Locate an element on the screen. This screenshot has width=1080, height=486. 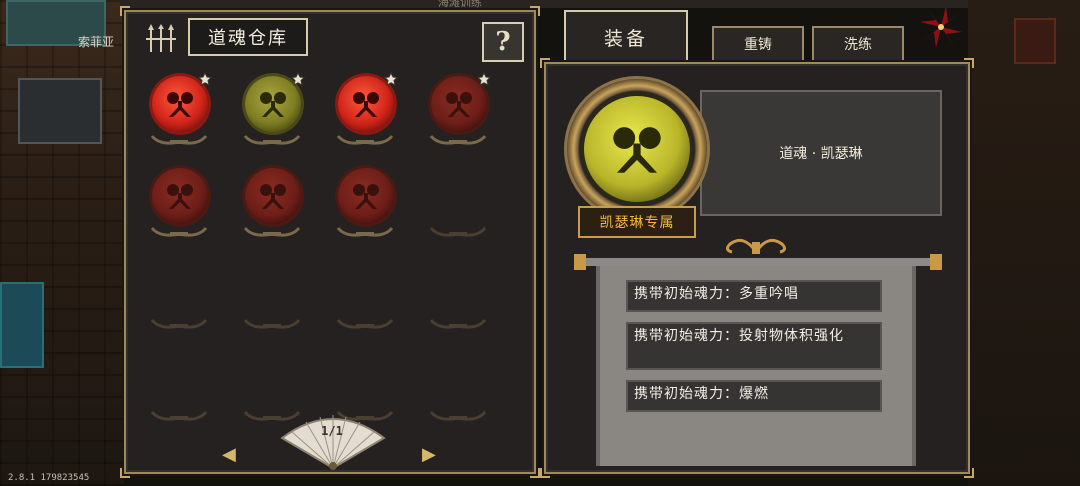
soul-name: 道魂 · 凯瑟琳 is located at coordinates (821, 154).